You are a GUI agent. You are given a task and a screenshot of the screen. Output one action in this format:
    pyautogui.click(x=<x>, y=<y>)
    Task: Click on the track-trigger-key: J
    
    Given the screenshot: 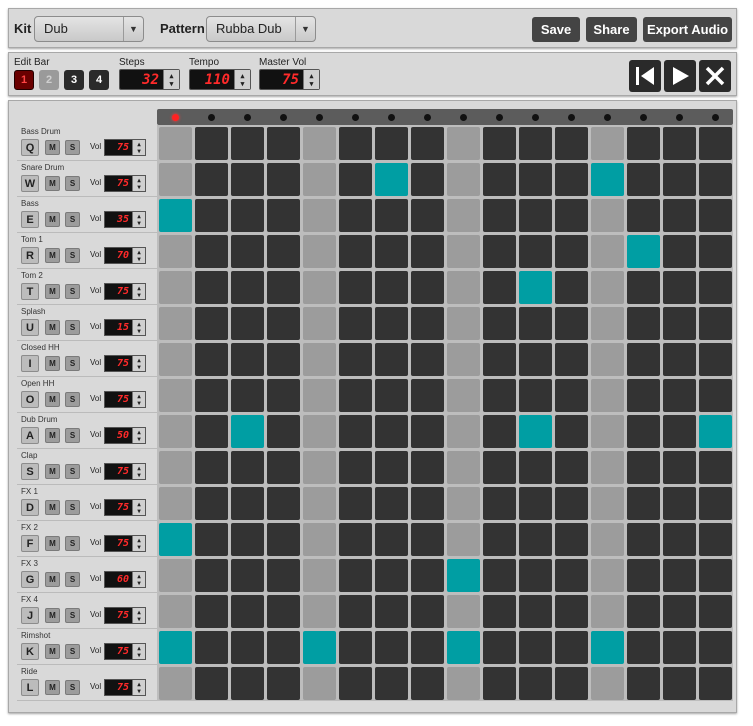 What is the action you would take?
    pyautogui.click(x=30, y=615)
    